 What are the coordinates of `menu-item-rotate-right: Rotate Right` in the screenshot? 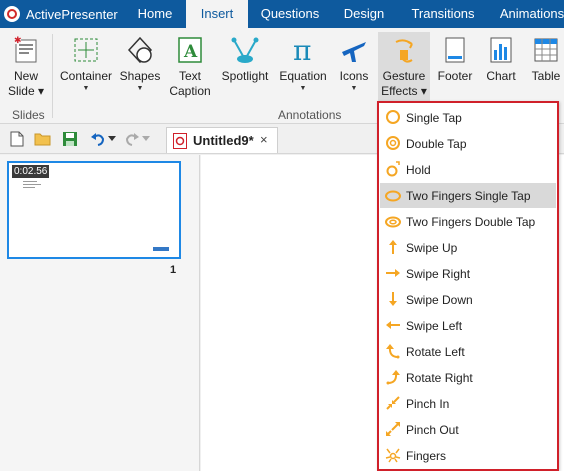 It's located at (468, 377).